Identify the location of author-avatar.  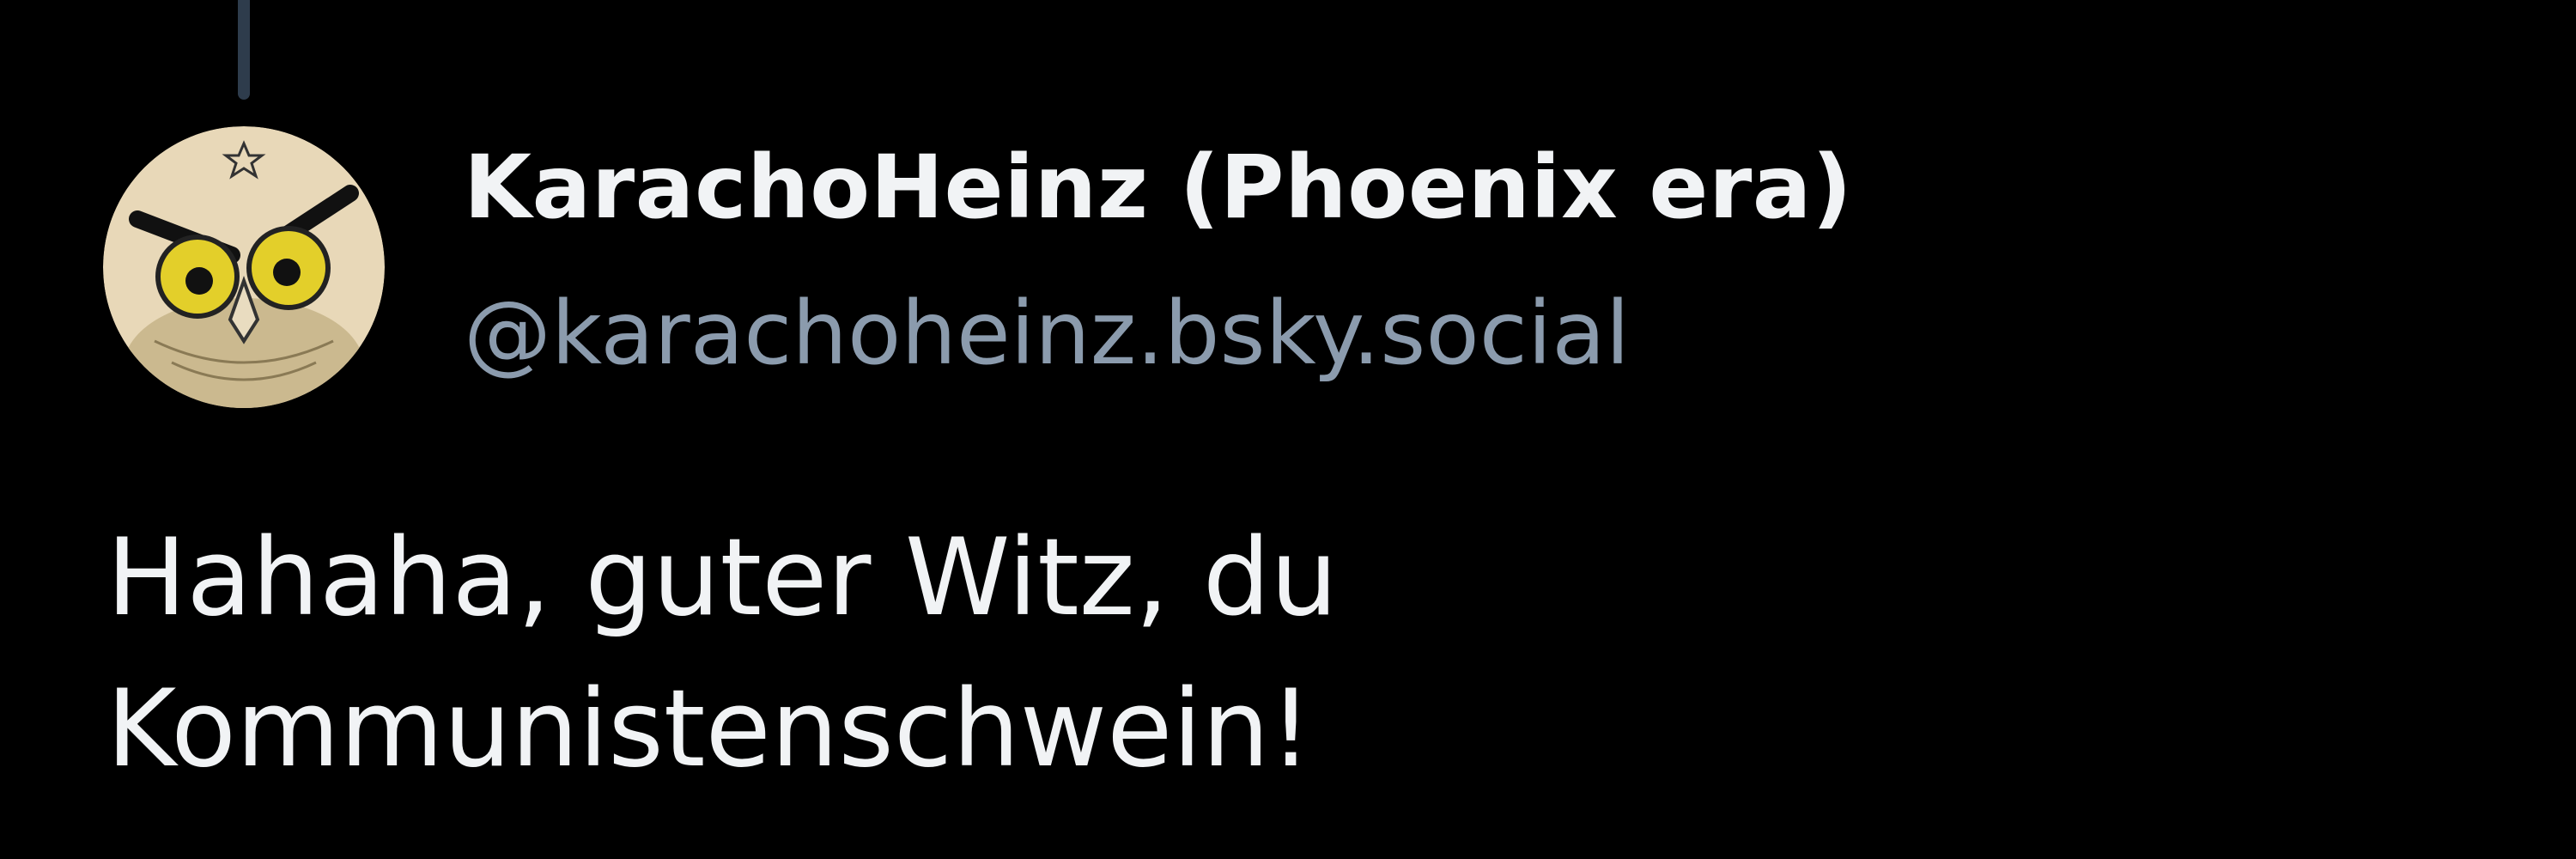
(244, 267).